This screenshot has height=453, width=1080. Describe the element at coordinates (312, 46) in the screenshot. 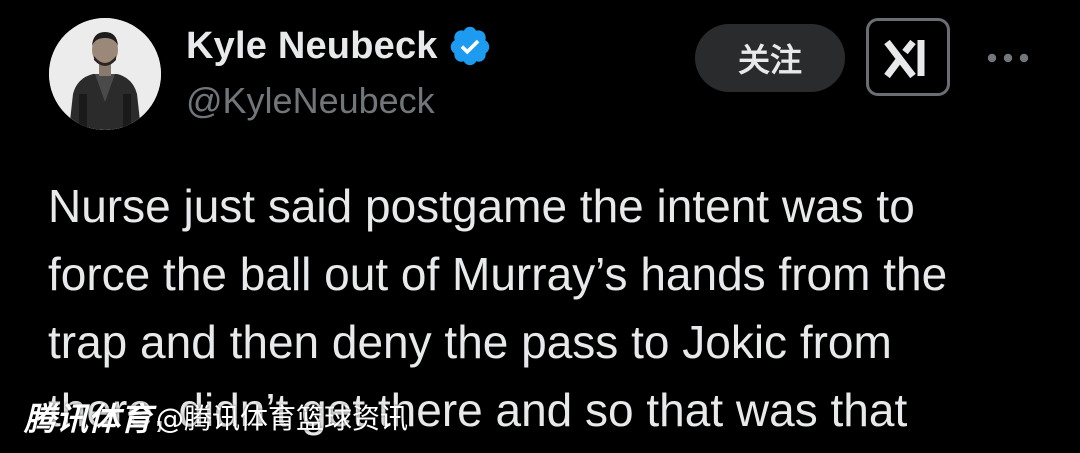

I see `author-display-name: Kyle Neubeck` at that location.